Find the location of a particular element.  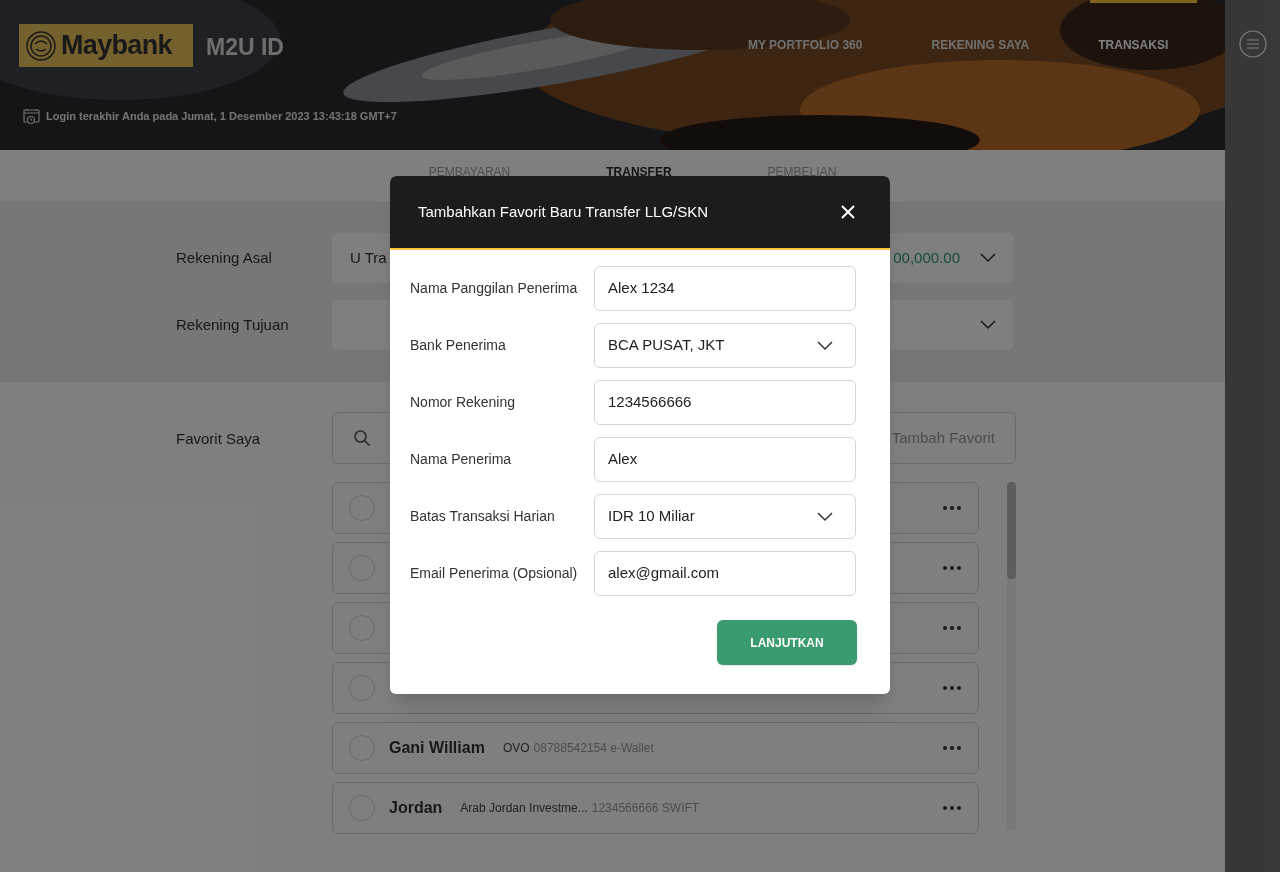

nav-link: TRANSAKSI is located at coordinates (1133, 45).